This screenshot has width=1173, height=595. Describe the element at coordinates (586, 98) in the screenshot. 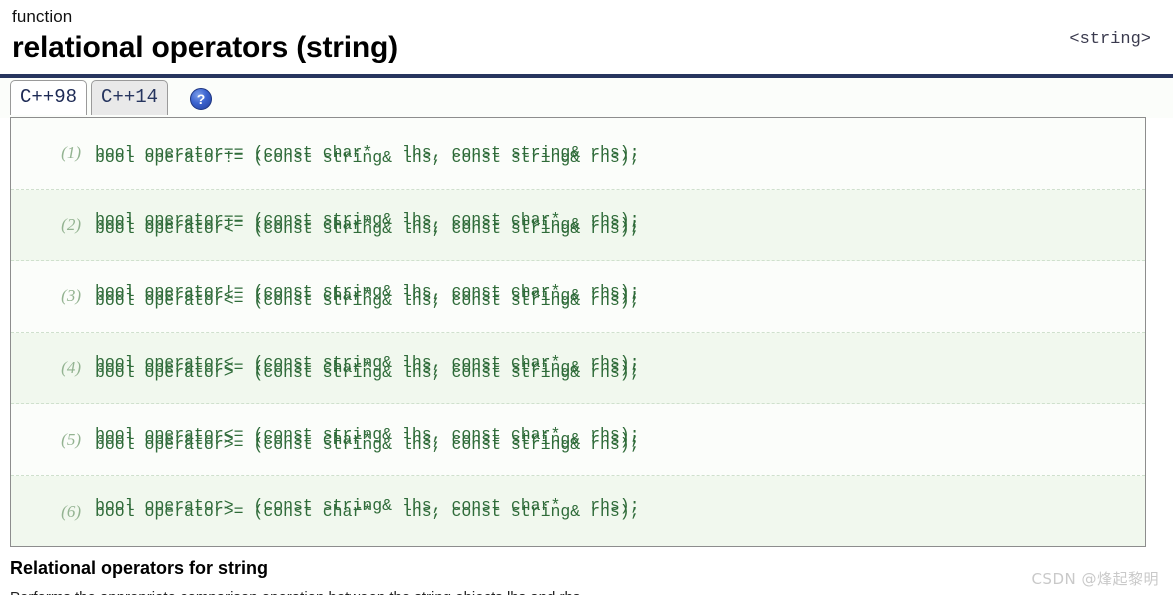

I see `standard-tabbar: C++98 C++14` at that location.